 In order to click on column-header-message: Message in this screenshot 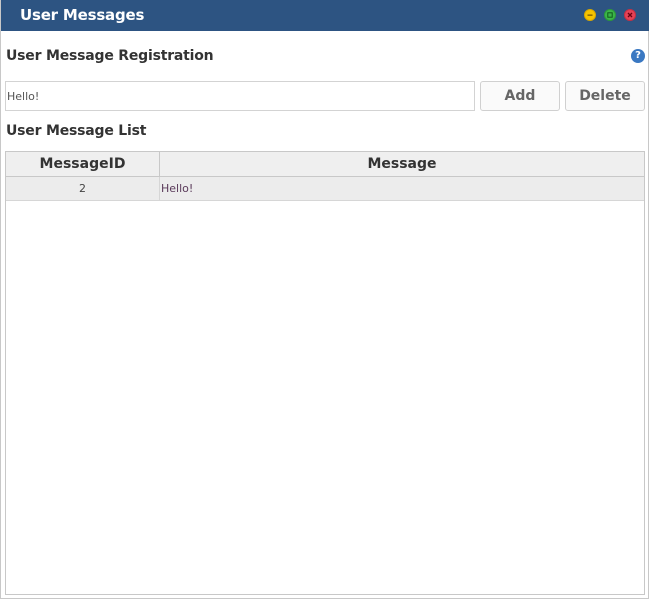, I will do `click(402, 164)`.